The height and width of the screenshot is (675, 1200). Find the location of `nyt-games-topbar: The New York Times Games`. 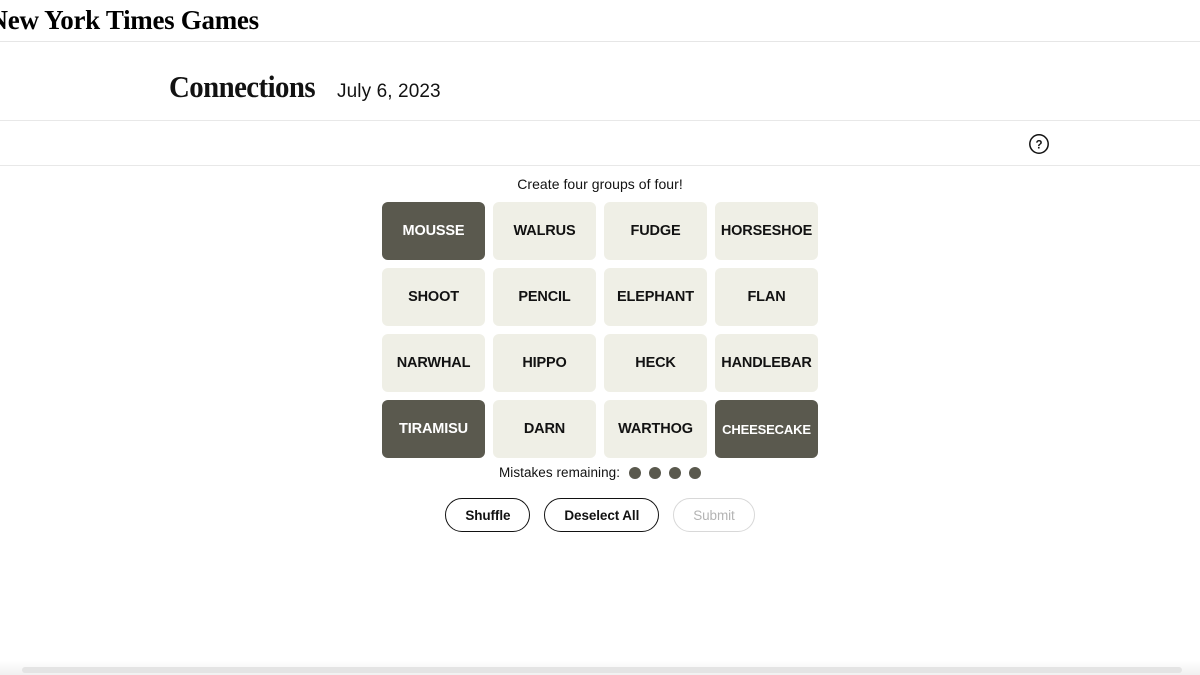

nyt-games-topbar: The New York Times Games is located at coordinates (600, 21).